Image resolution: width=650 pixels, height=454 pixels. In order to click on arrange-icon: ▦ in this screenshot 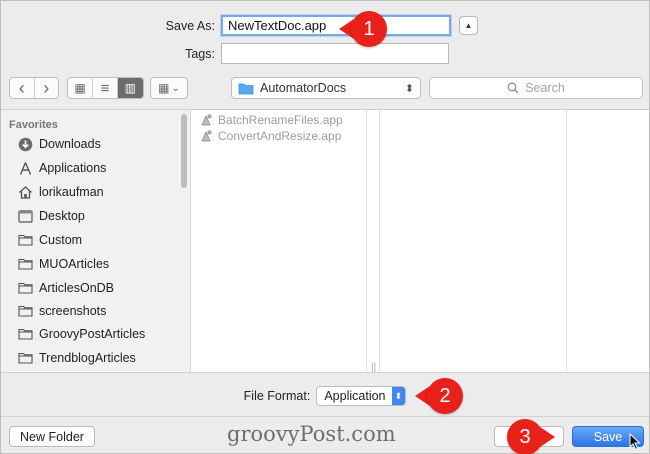, I will do `click(164, 88)`.